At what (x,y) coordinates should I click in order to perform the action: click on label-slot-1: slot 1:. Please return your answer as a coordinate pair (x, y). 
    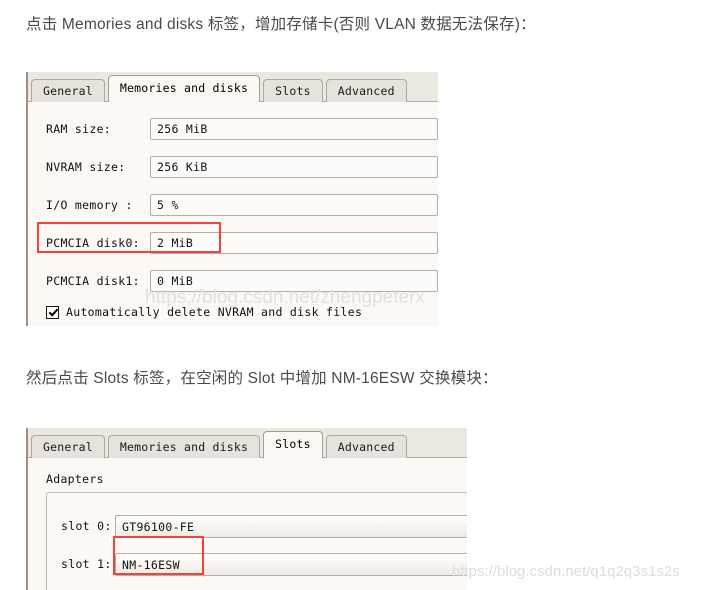
    Looking at the image, I should click on (86, 564).